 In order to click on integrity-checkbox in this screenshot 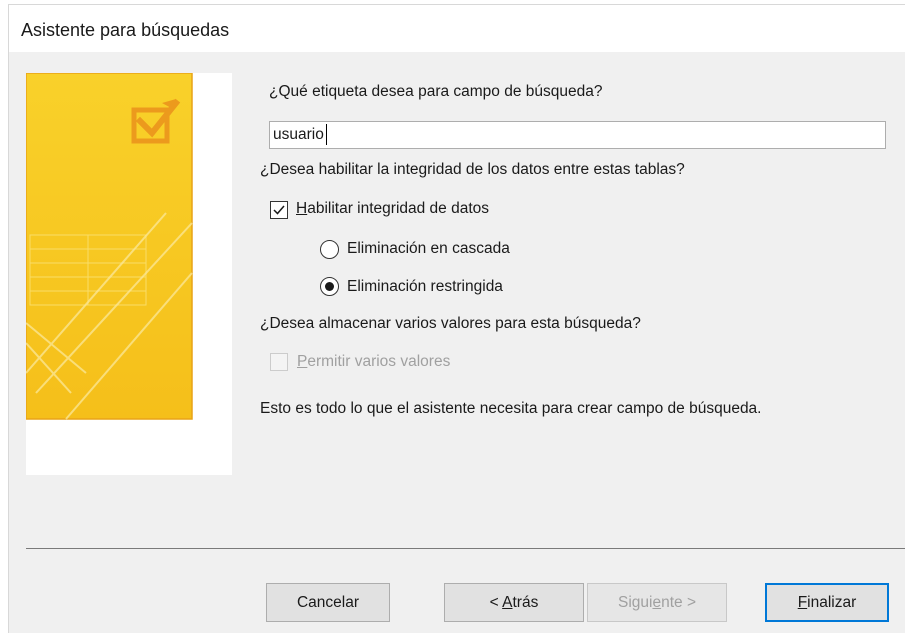, I will do `click(279, 210)`.